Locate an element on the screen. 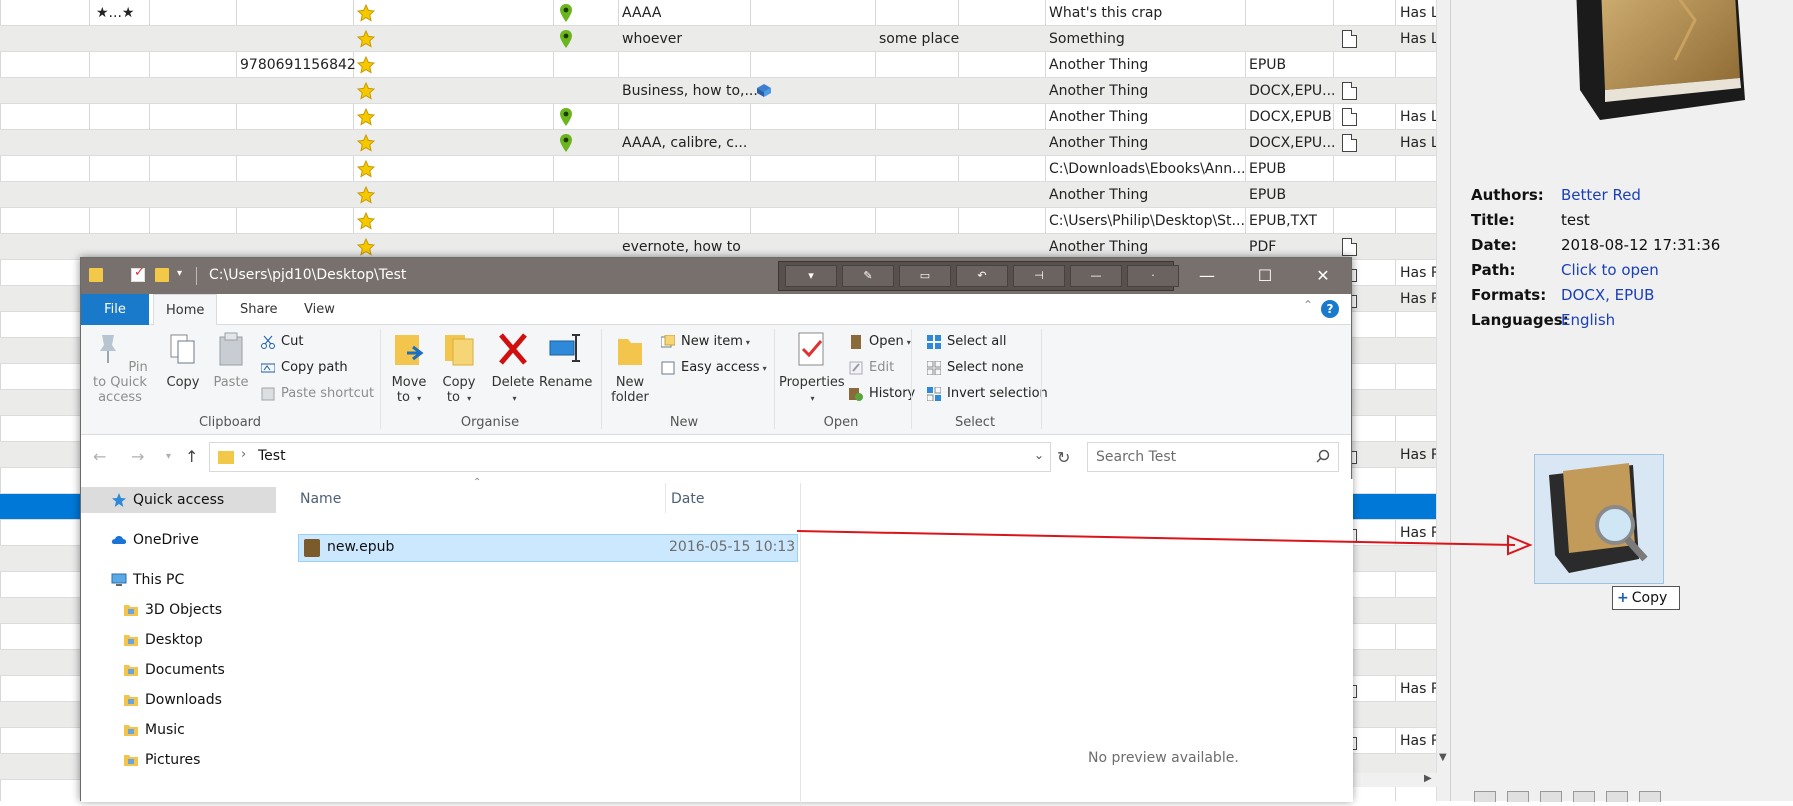  nav-item: Music is located at coordinates (178, 730).